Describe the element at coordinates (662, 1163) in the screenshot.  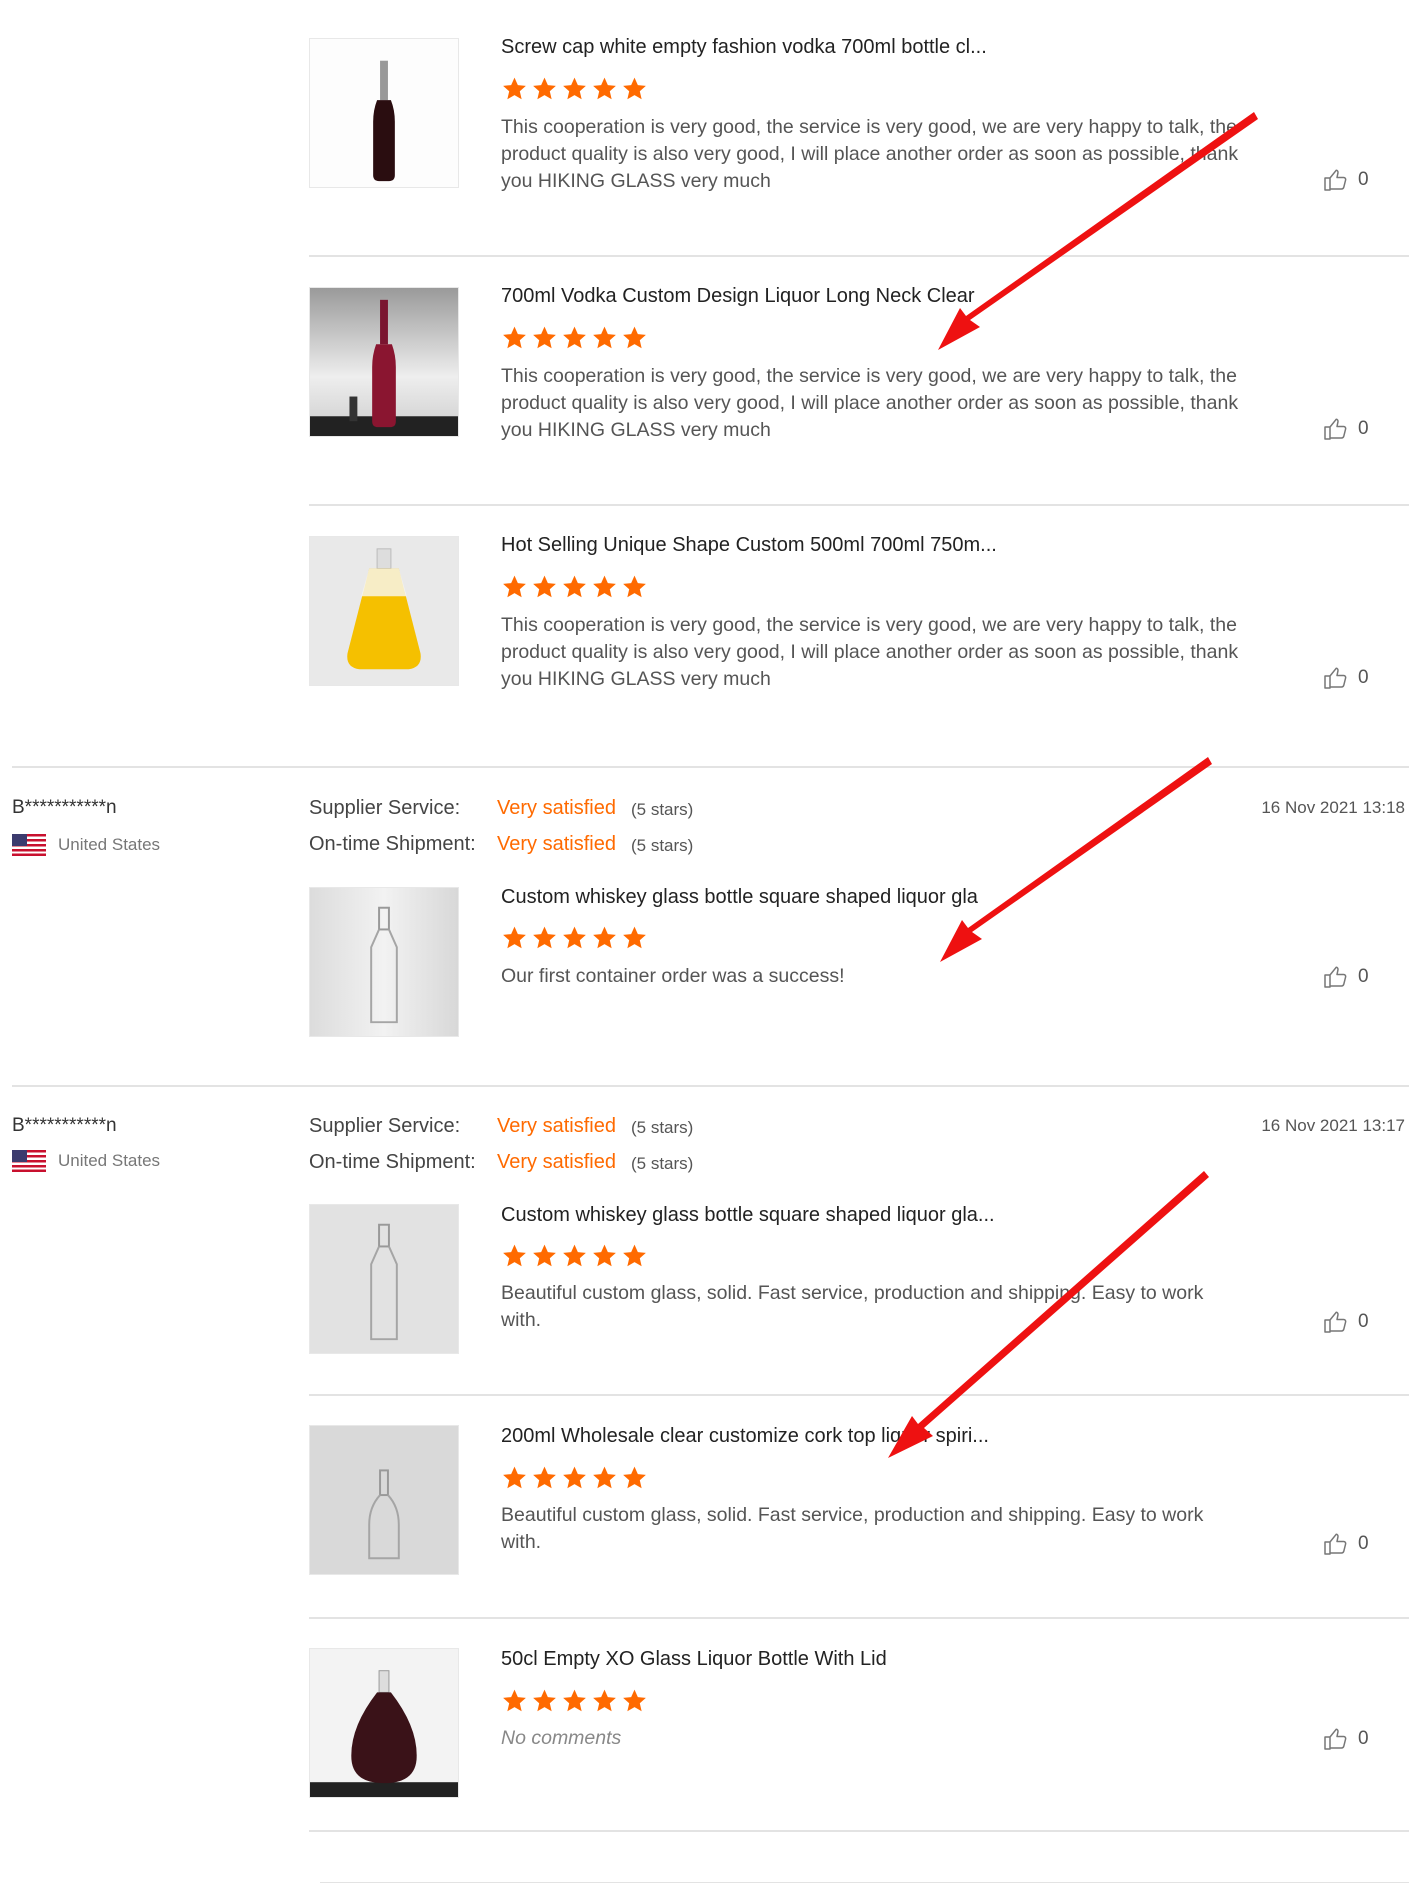
I see `shipment-stars: (5 stars)` at that location.